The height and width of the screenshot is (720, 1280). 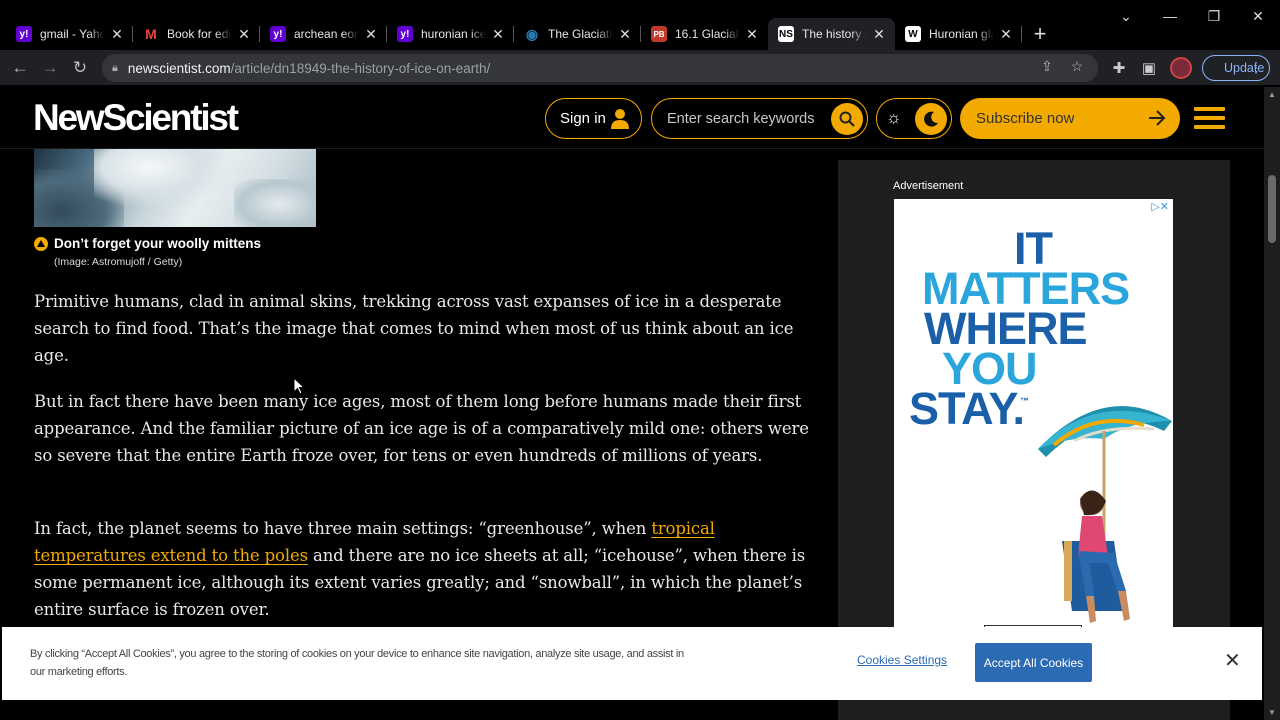 What do you see at coordinates (1025, 118) in the screenshot?
I see `subscribe-label: Subscribe now` at bounding box center [1025, 118].